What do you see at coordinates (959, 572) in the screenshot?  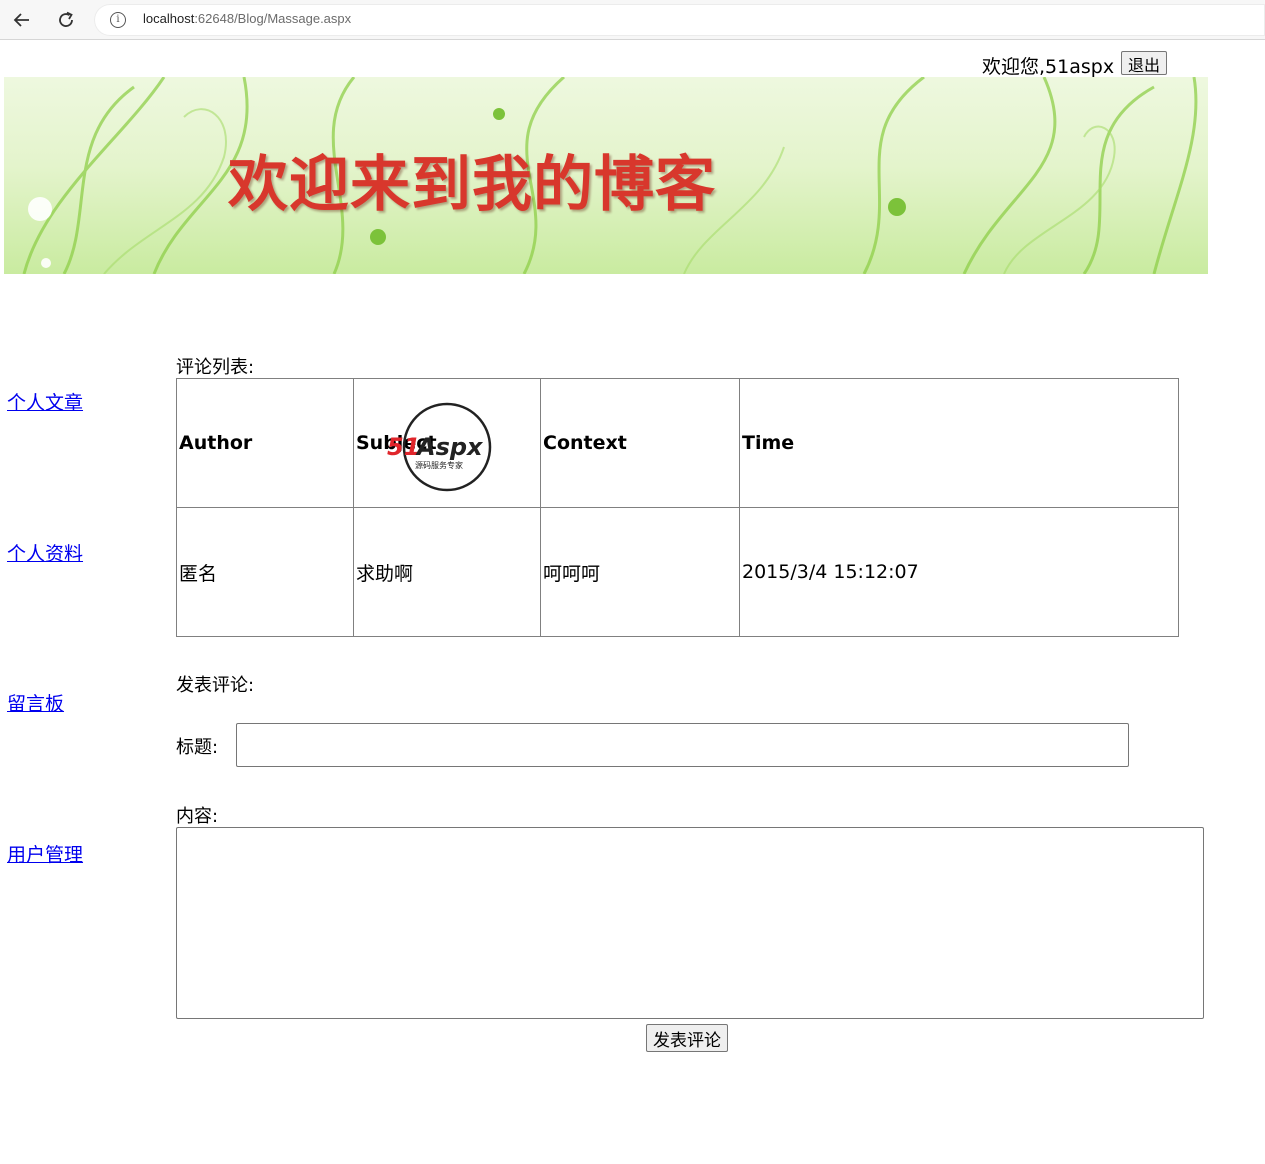 I see `cell-time: 2015/3/4 15:12:07` at bounding box center [959, 572].